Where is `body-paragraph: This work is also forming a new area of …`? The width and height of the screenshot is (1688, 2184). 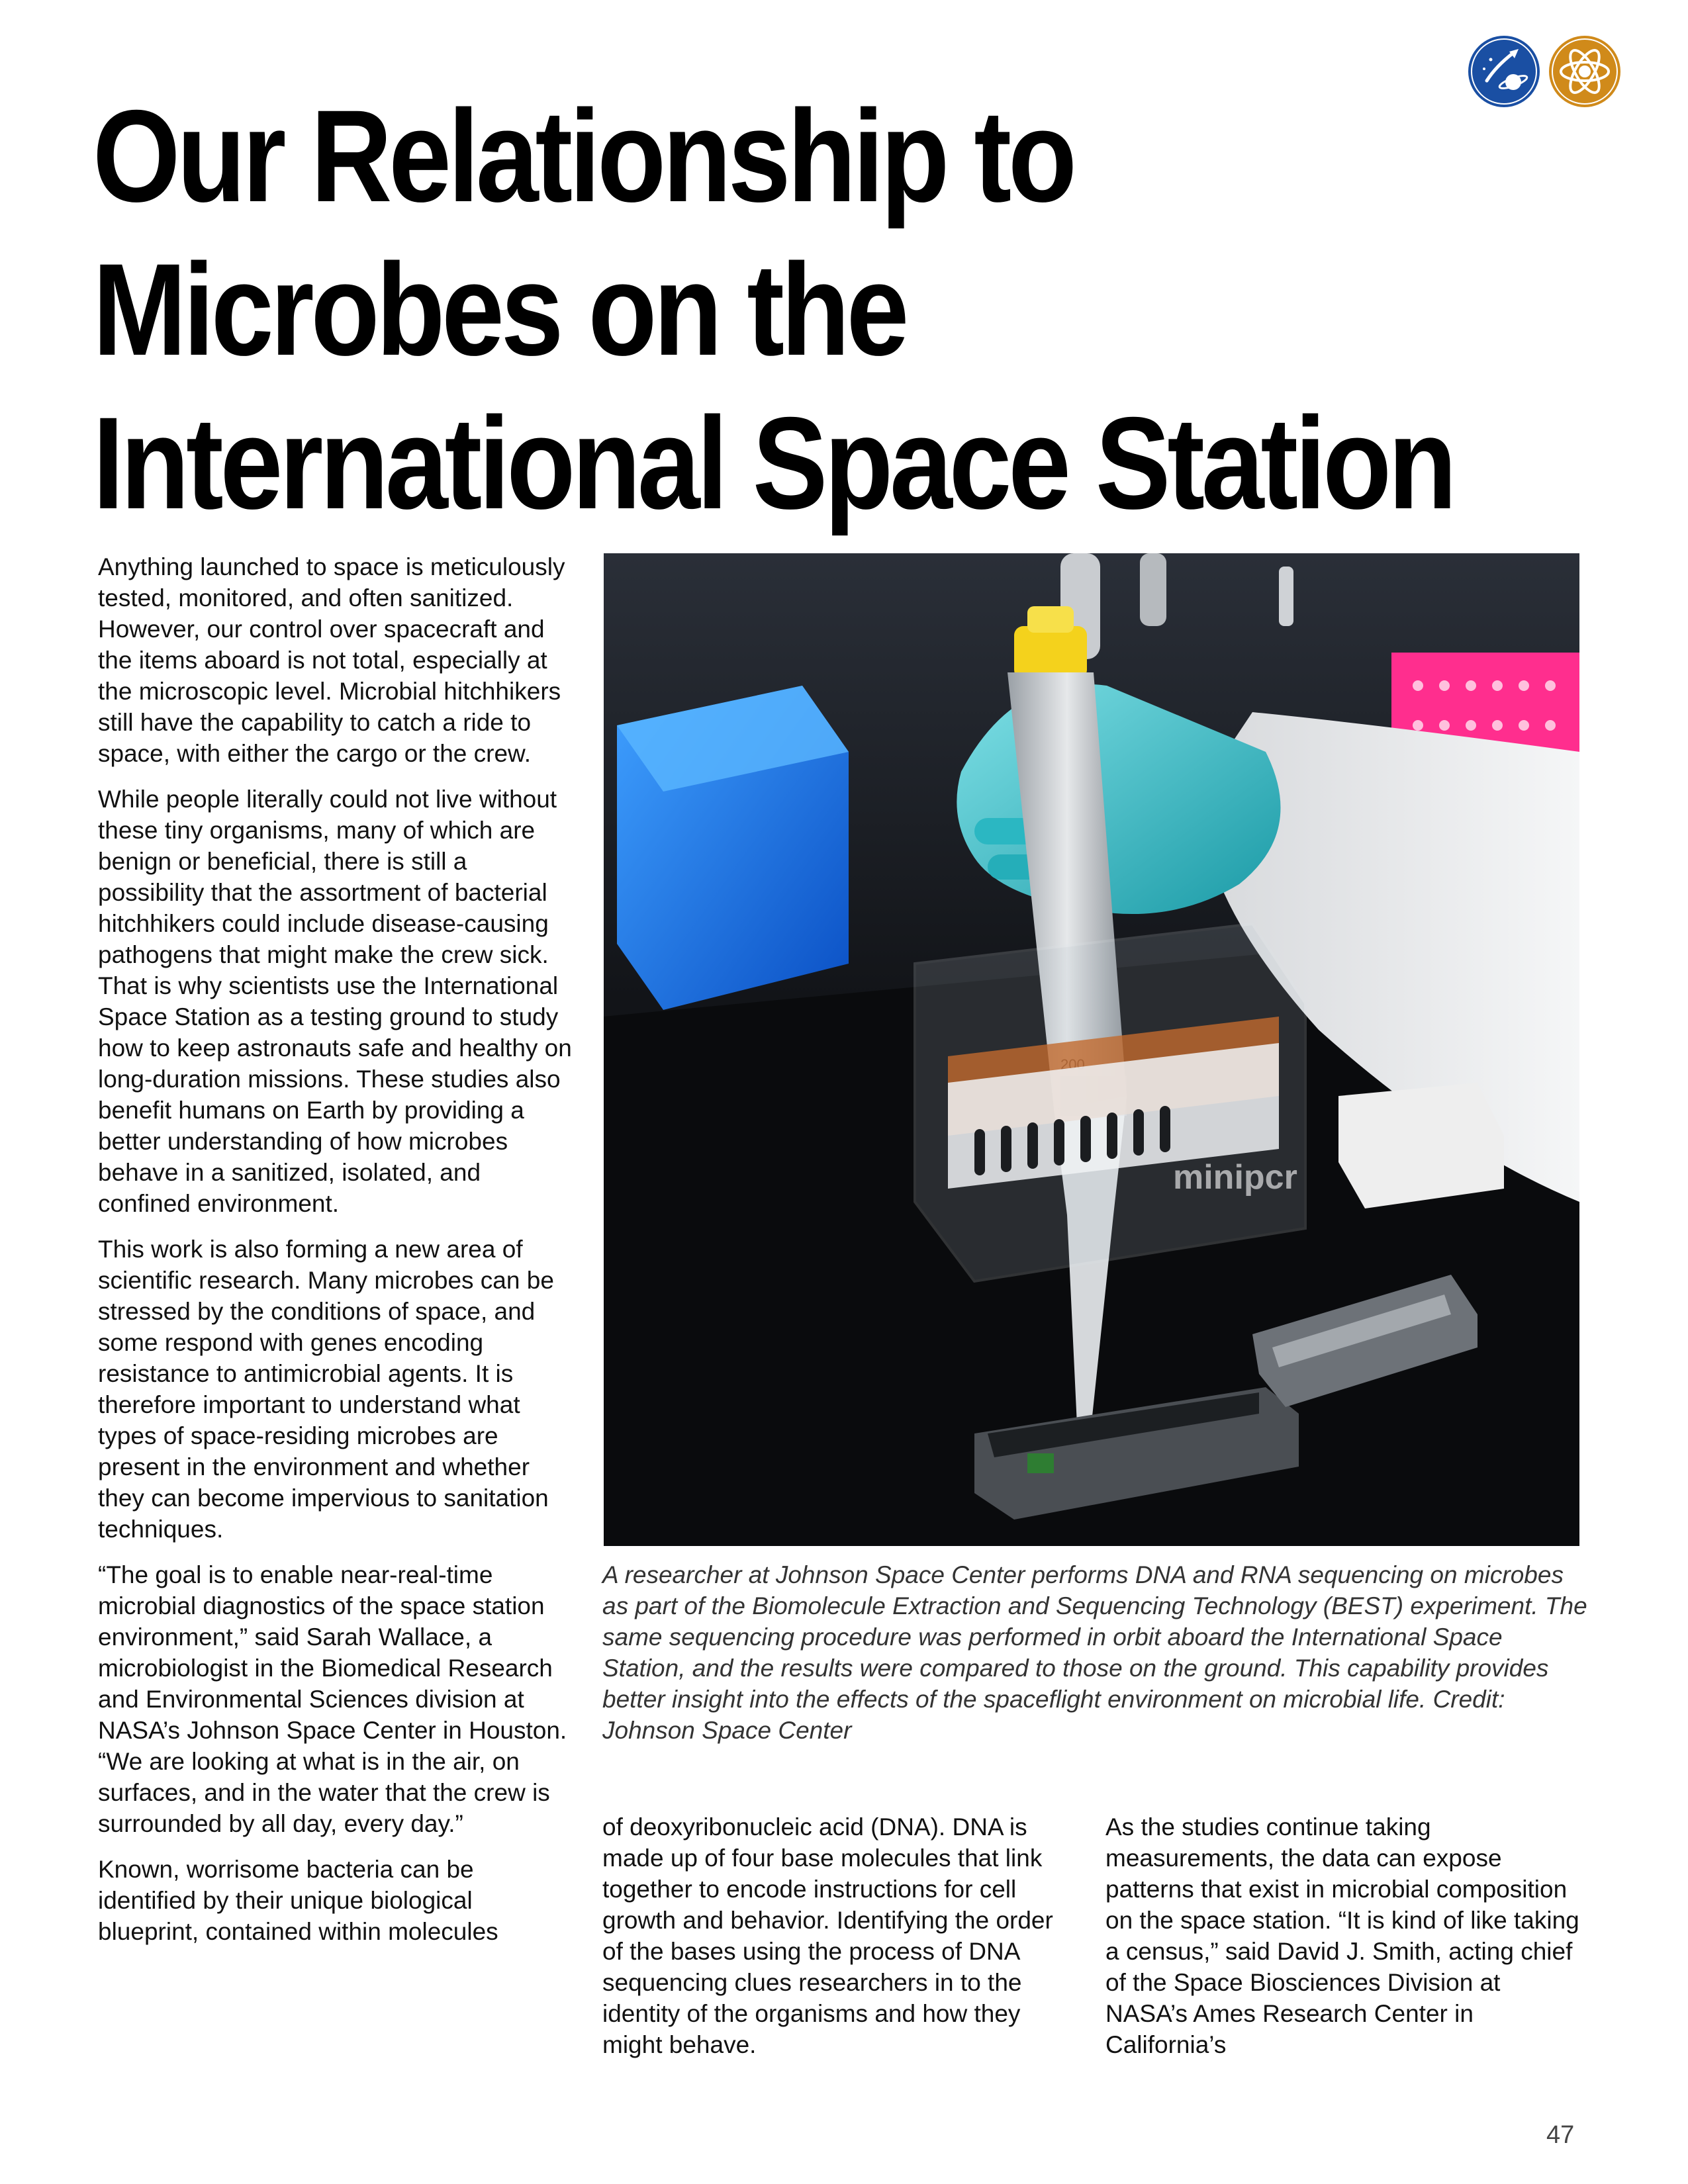
body-paragraph: This work is also forming a new area of … is located at coordinates (326, 1389).